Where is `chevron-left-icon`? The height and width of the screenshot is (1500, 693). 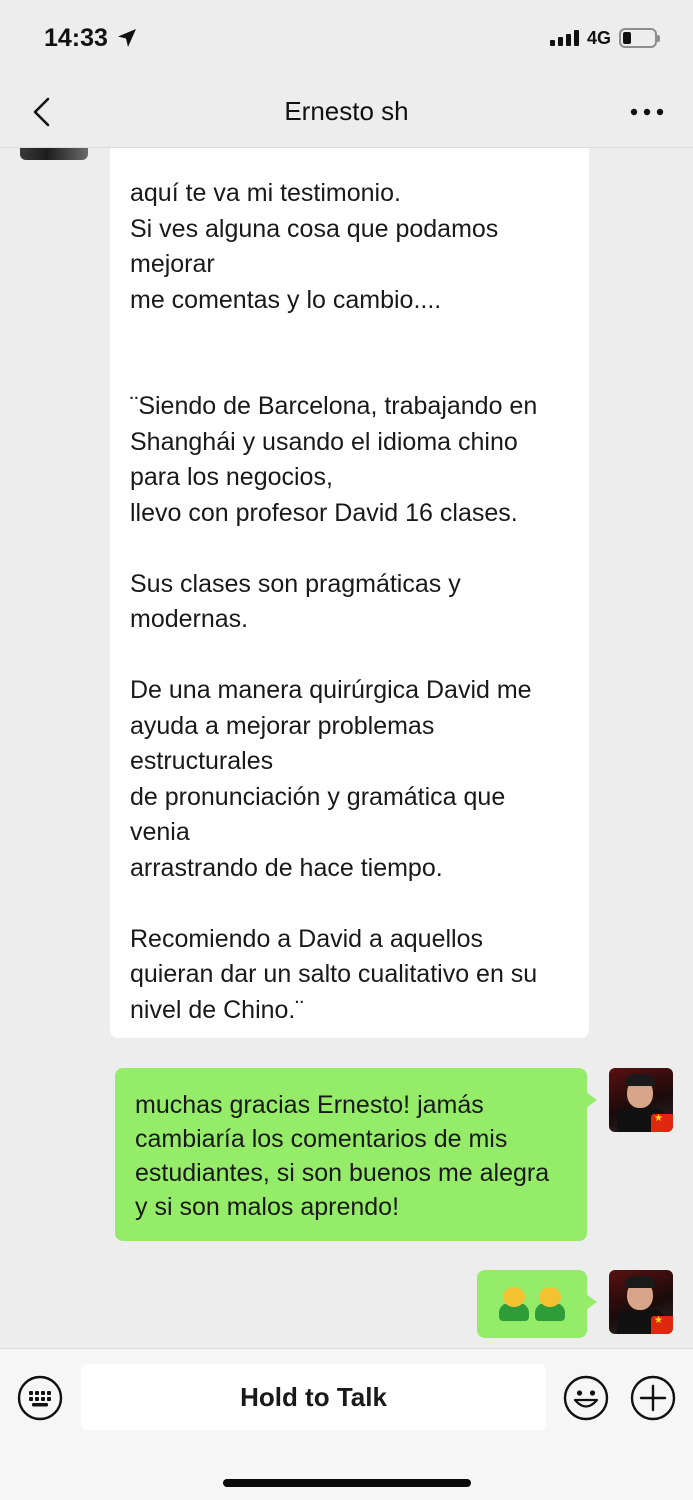 chevron-left-icon is located at coordinates (41, 112).